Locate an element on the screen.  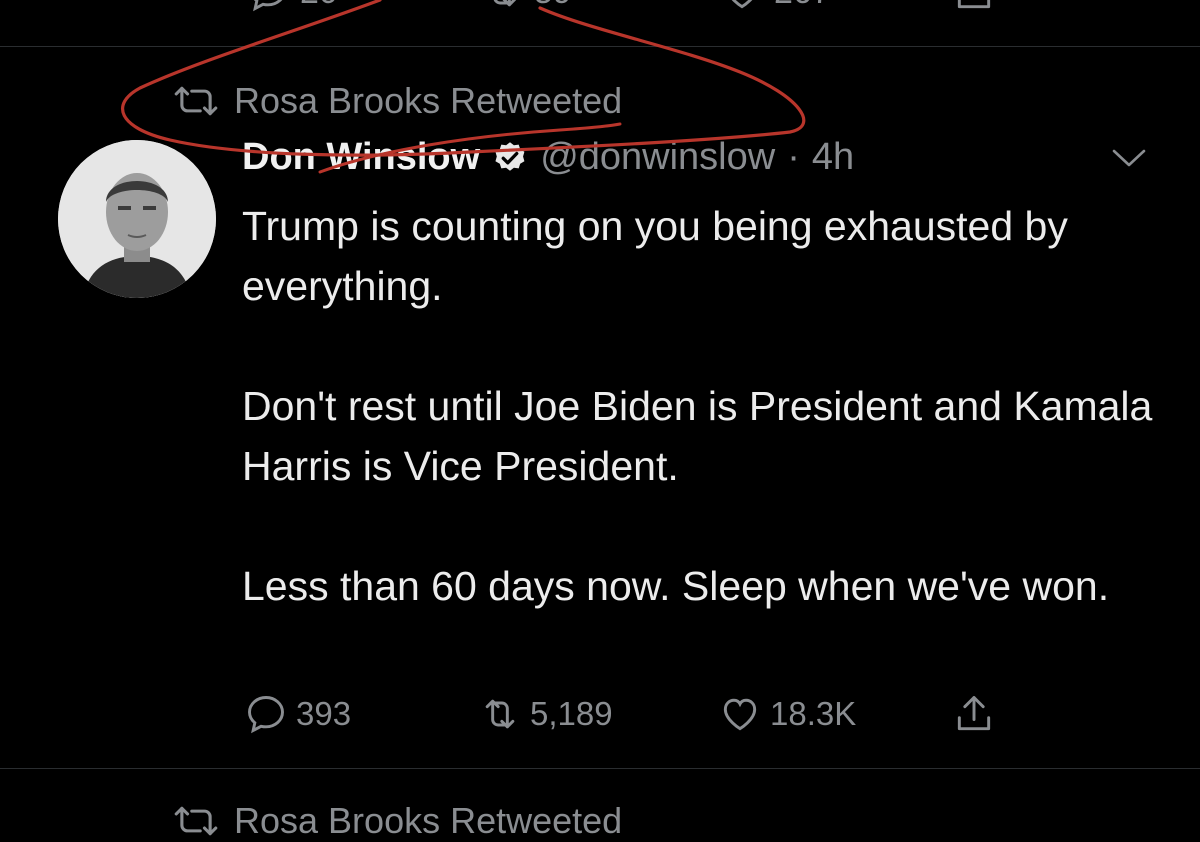
like-button: 18.3K is located at coordinates (787, 714).